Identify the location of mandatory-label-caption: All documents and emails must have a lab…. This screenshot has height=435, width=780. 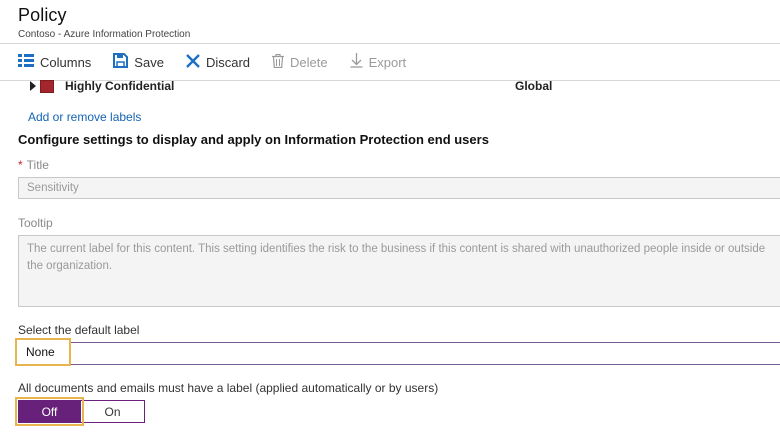
(228, 388).